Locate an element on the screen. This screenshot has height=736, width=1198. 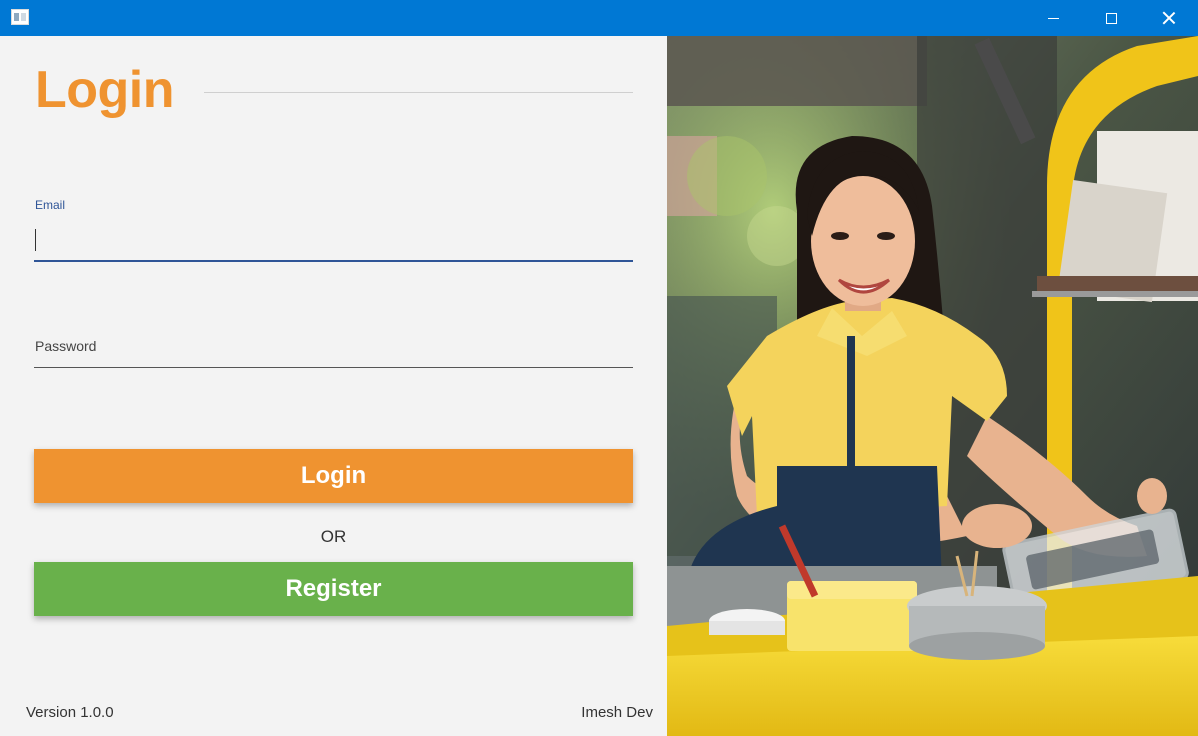
minimize-button is located at coordinates (1053, 18).